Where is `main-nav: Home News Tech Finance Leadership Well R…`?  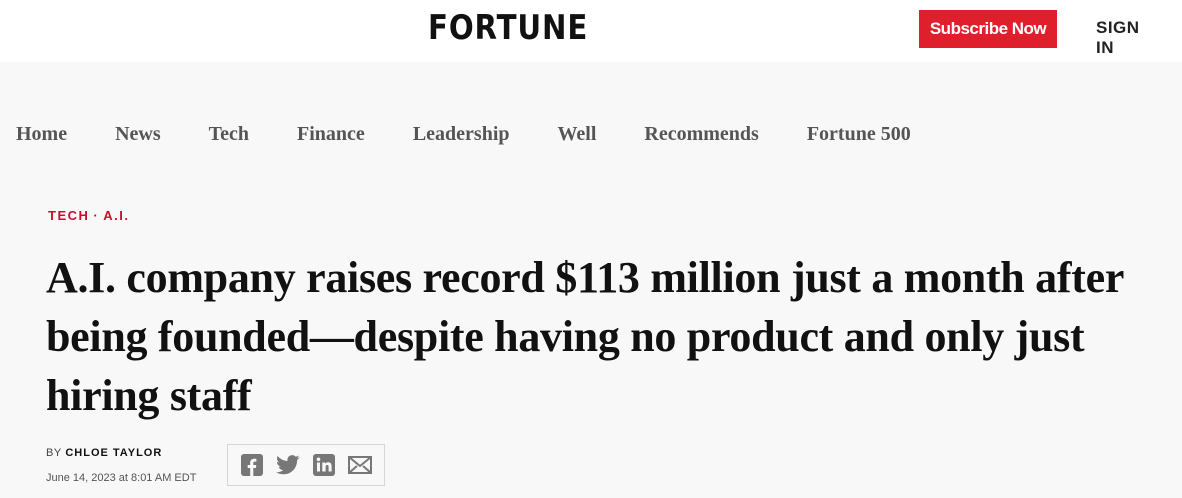
main-nav: Home News Tech Finance Leadership Well R… is located at coordinates (487, 136).